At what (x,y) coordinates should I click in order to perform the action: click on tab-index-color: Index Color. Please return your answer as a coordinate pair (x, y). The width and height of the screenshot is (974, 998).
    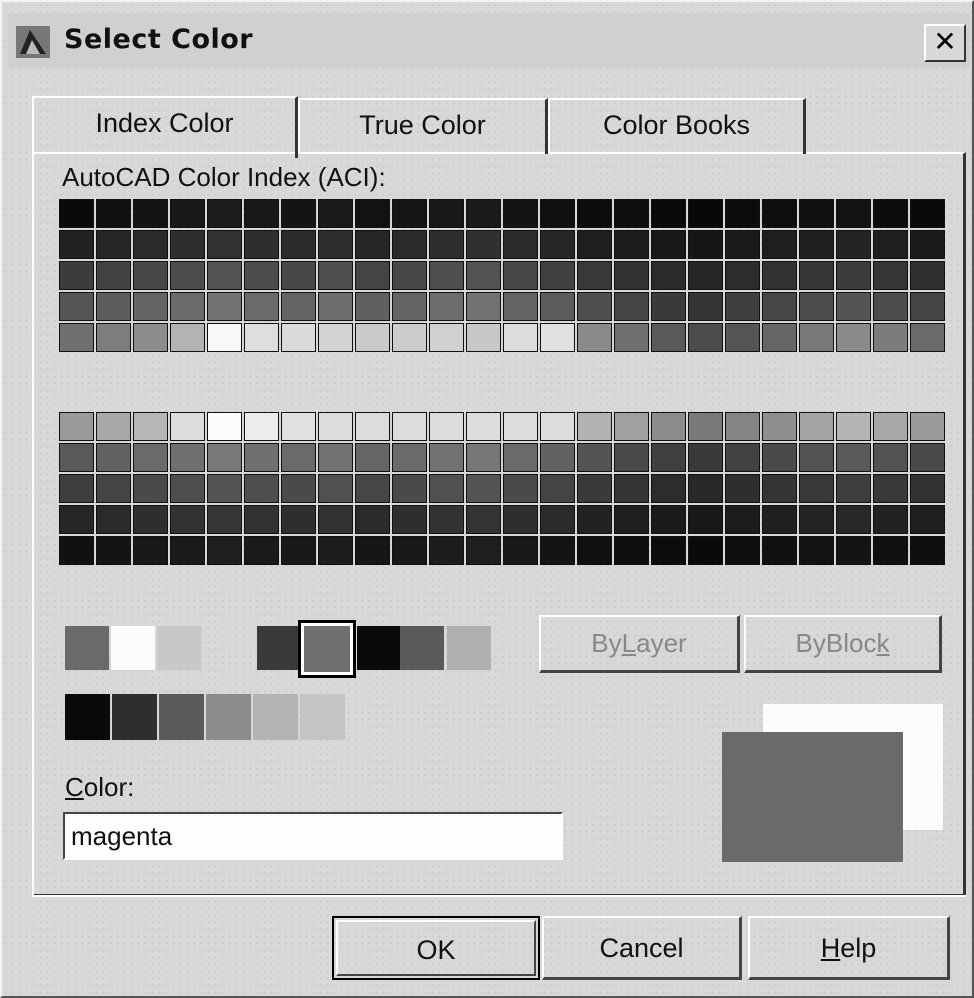
    Looking at the image, I should click on (165, 127).